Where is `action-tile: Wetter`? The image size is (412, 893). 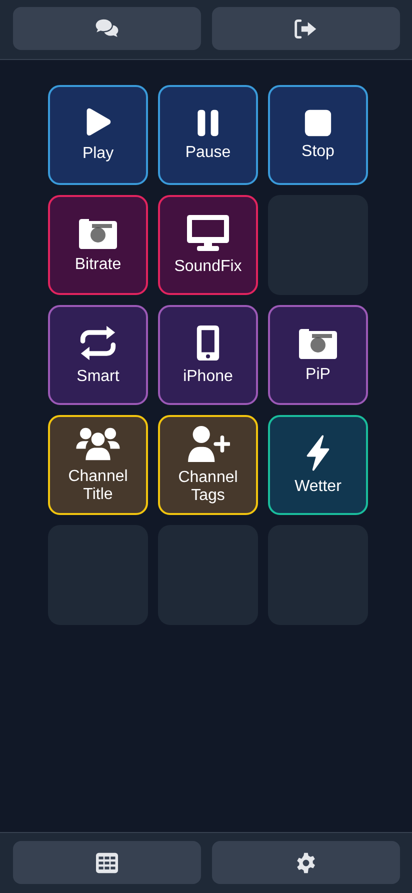
action-tile: Wetter is located at coordinates (318, 465).